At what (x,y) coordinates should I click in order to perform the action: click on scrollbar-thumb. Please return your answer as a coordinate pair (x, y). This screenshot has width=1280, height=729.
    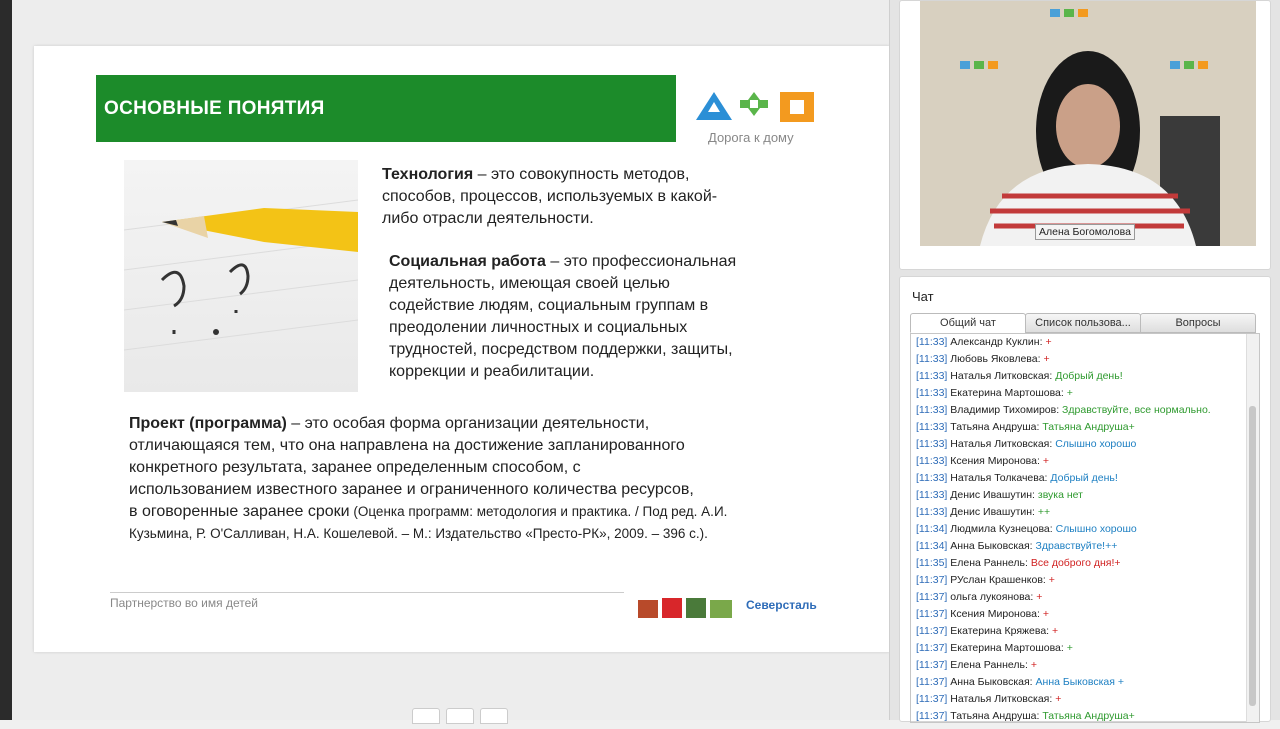
    Looking at the image, I should click on (1252, 556).